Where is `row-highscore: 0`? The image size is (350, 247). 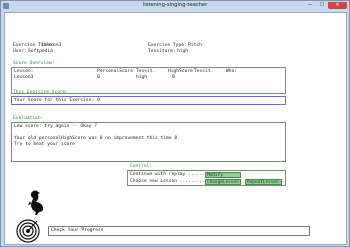 row-highscore: 0 is located at coordinates (173, 77).